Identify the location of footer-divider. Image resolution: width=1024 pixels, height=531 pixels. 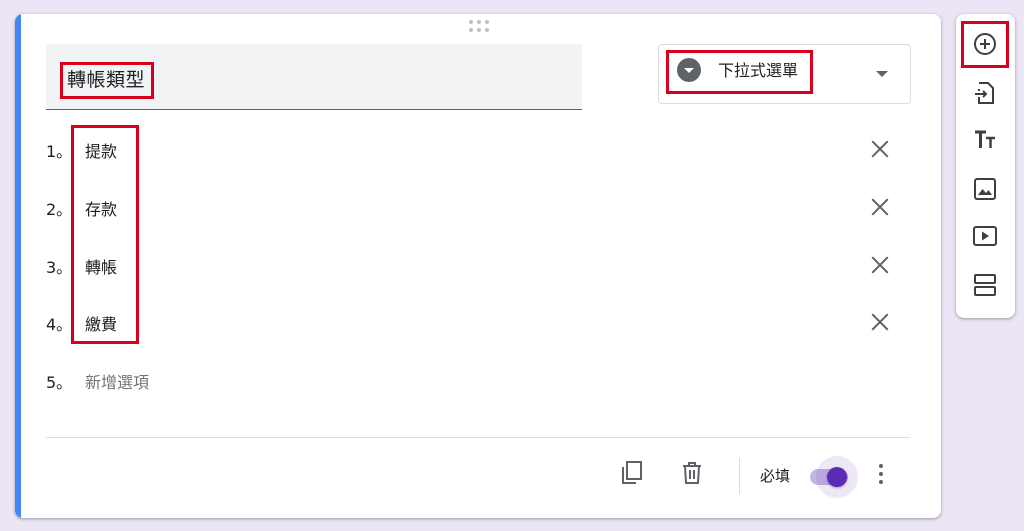
(478, 437).